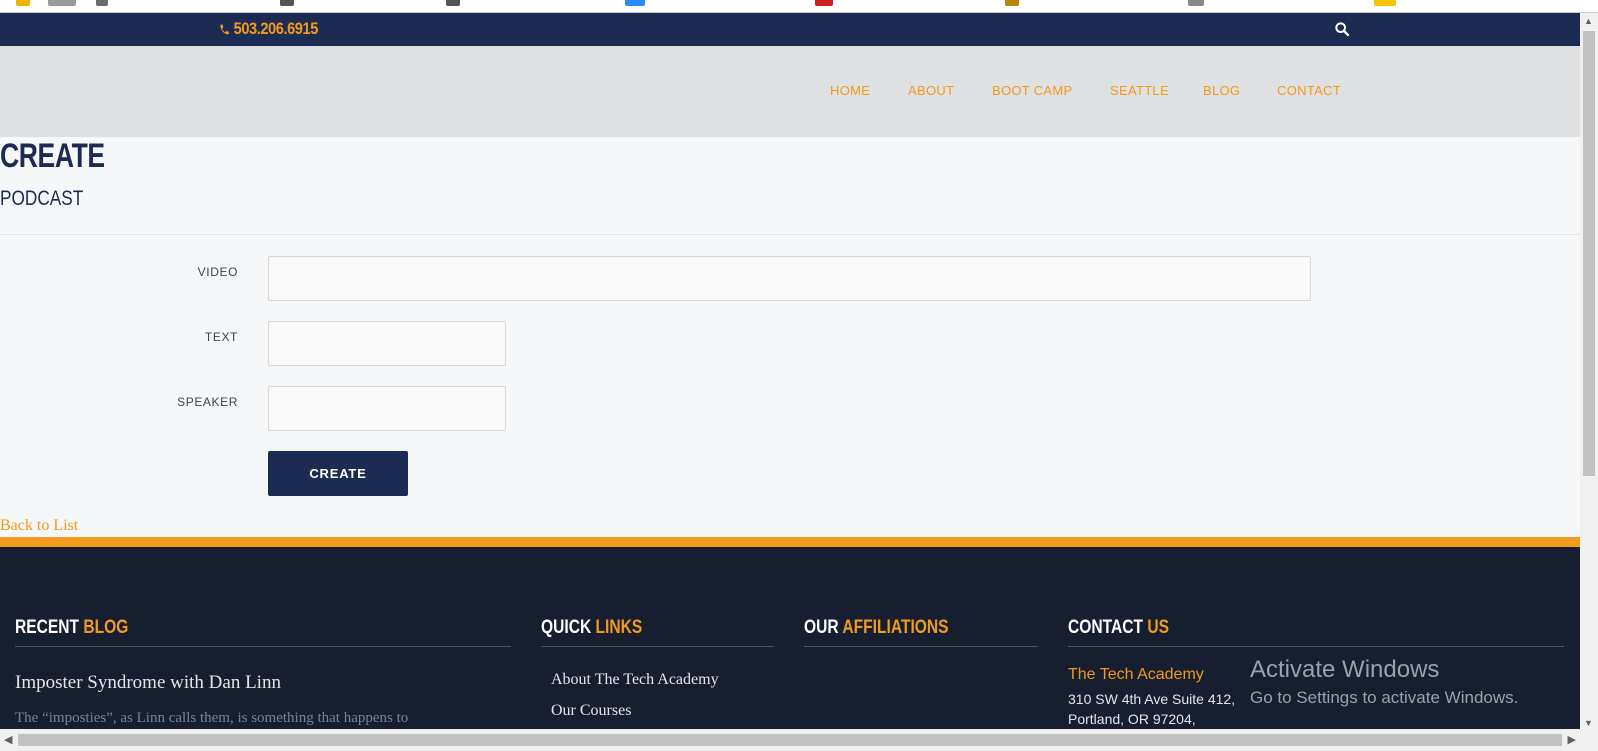  I want to click on phone-icon, so click(224, 29).